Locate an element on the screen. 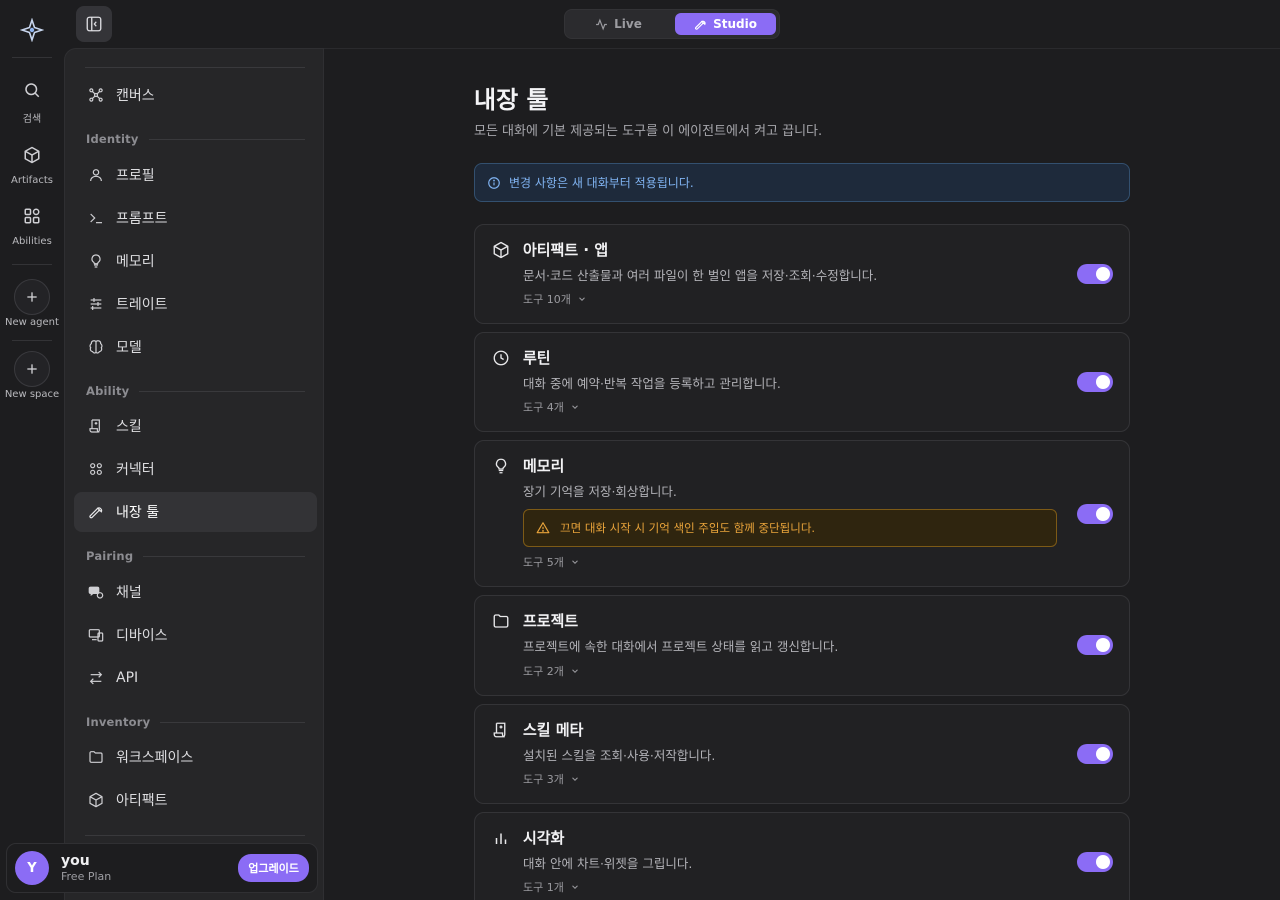  sidebar-item-builtin-tools: 내장 툴 is located at coordinates (195, 512).